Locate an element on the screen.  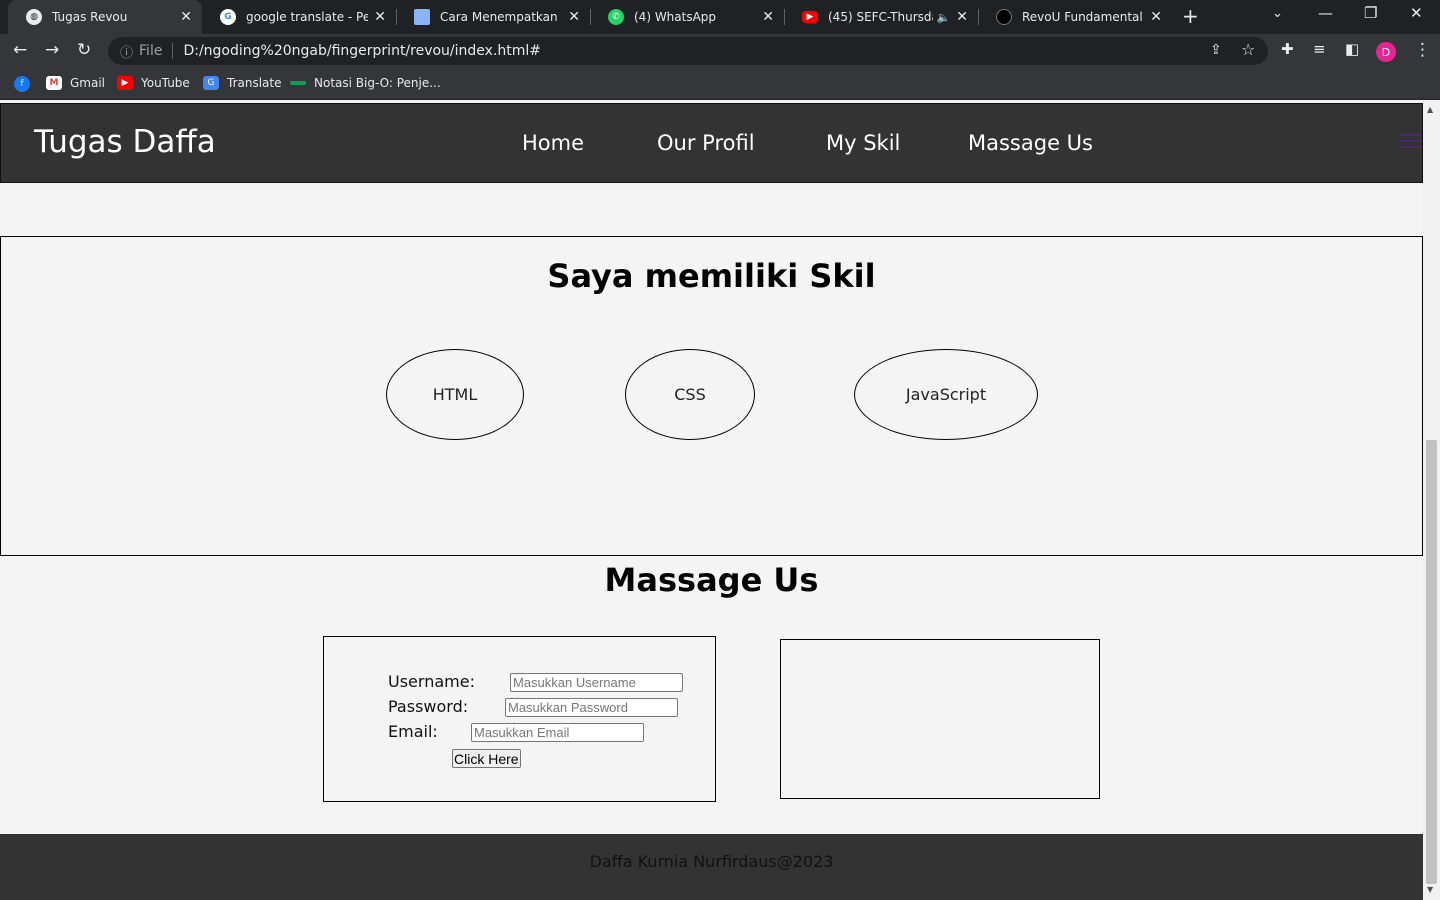
skill-html: HTML is located at coordinates (455, 394).